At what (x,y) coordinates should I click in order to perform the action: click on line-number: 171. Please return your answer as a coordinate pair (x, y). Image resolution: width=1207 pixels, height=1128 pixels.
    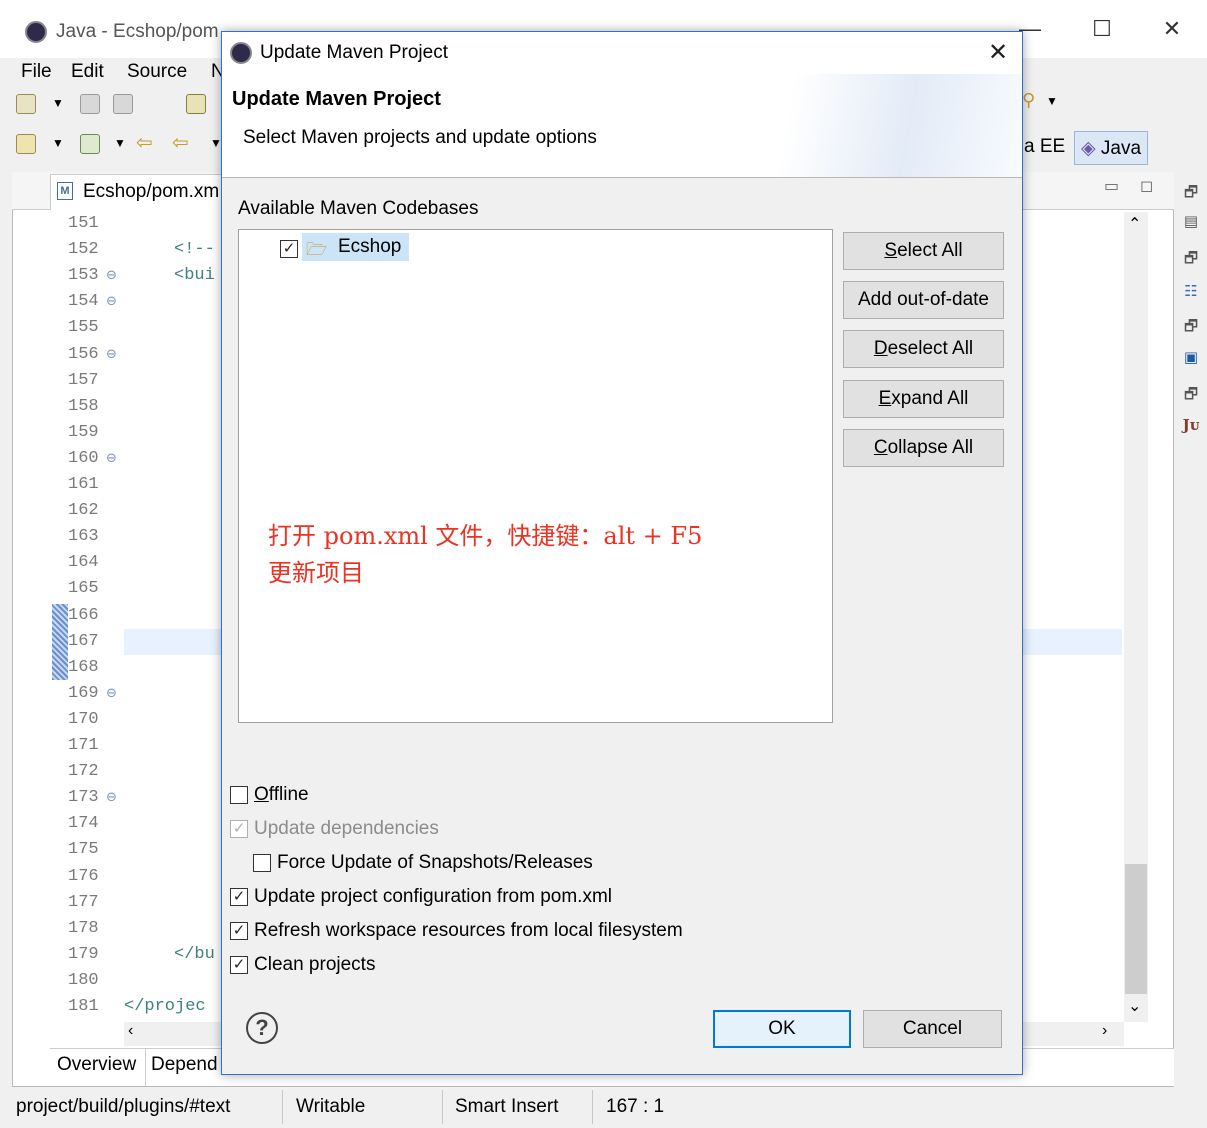
    Looking at the image, I should click on (83, 745).